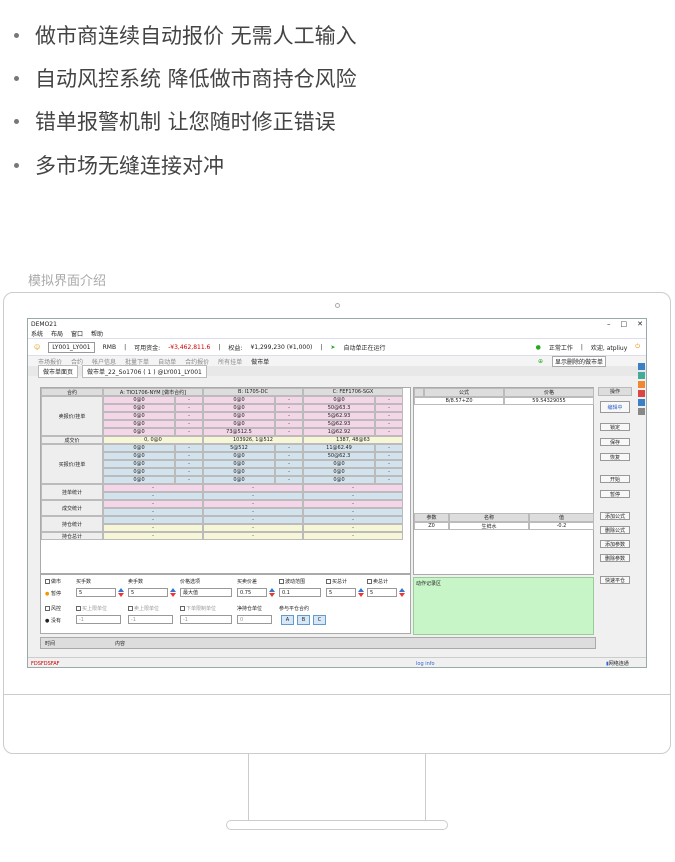  I want to click on settings-icon, so click(641, 411).